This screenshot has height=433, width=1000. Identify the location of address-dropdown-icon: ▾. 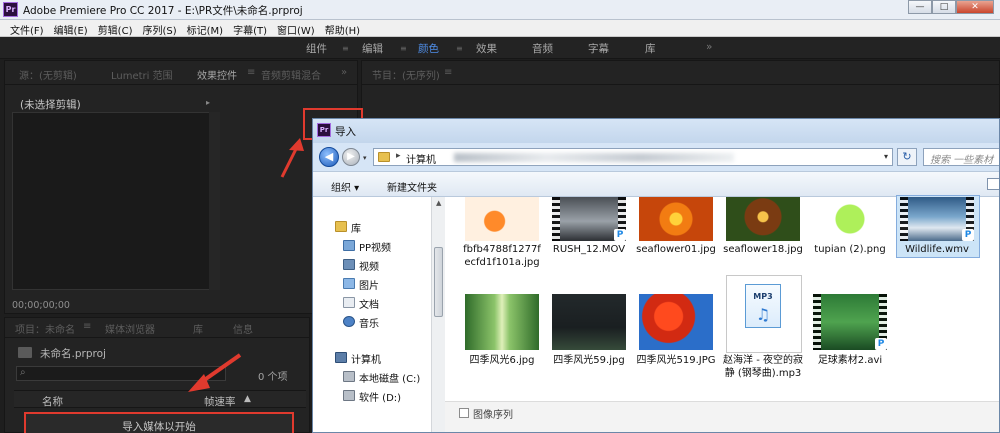
(886, 156).